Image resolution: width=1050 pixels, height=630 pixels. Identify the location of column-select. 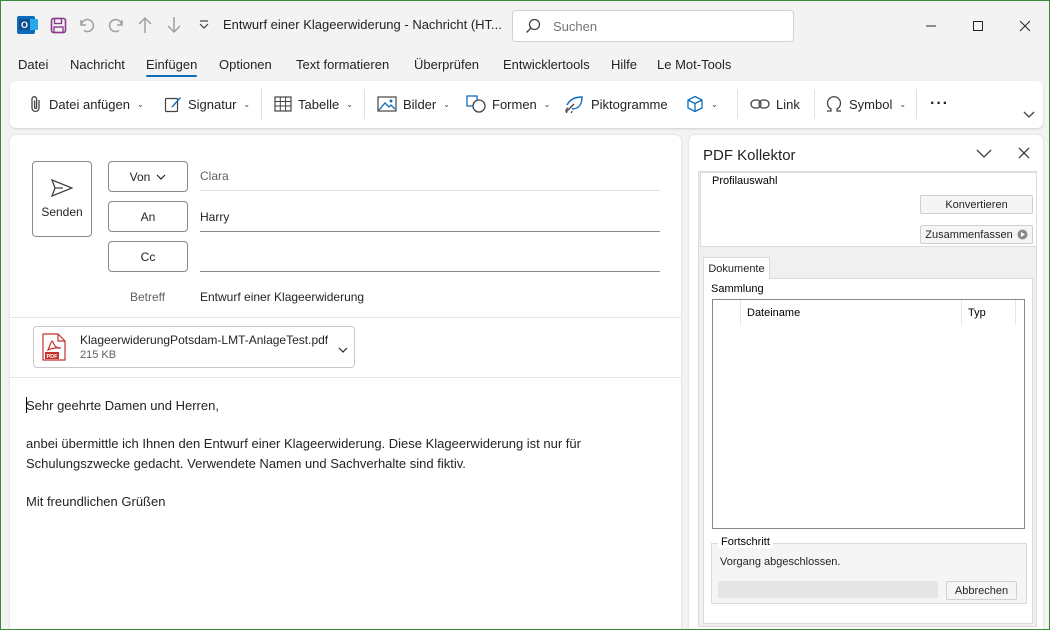
(727, 312).